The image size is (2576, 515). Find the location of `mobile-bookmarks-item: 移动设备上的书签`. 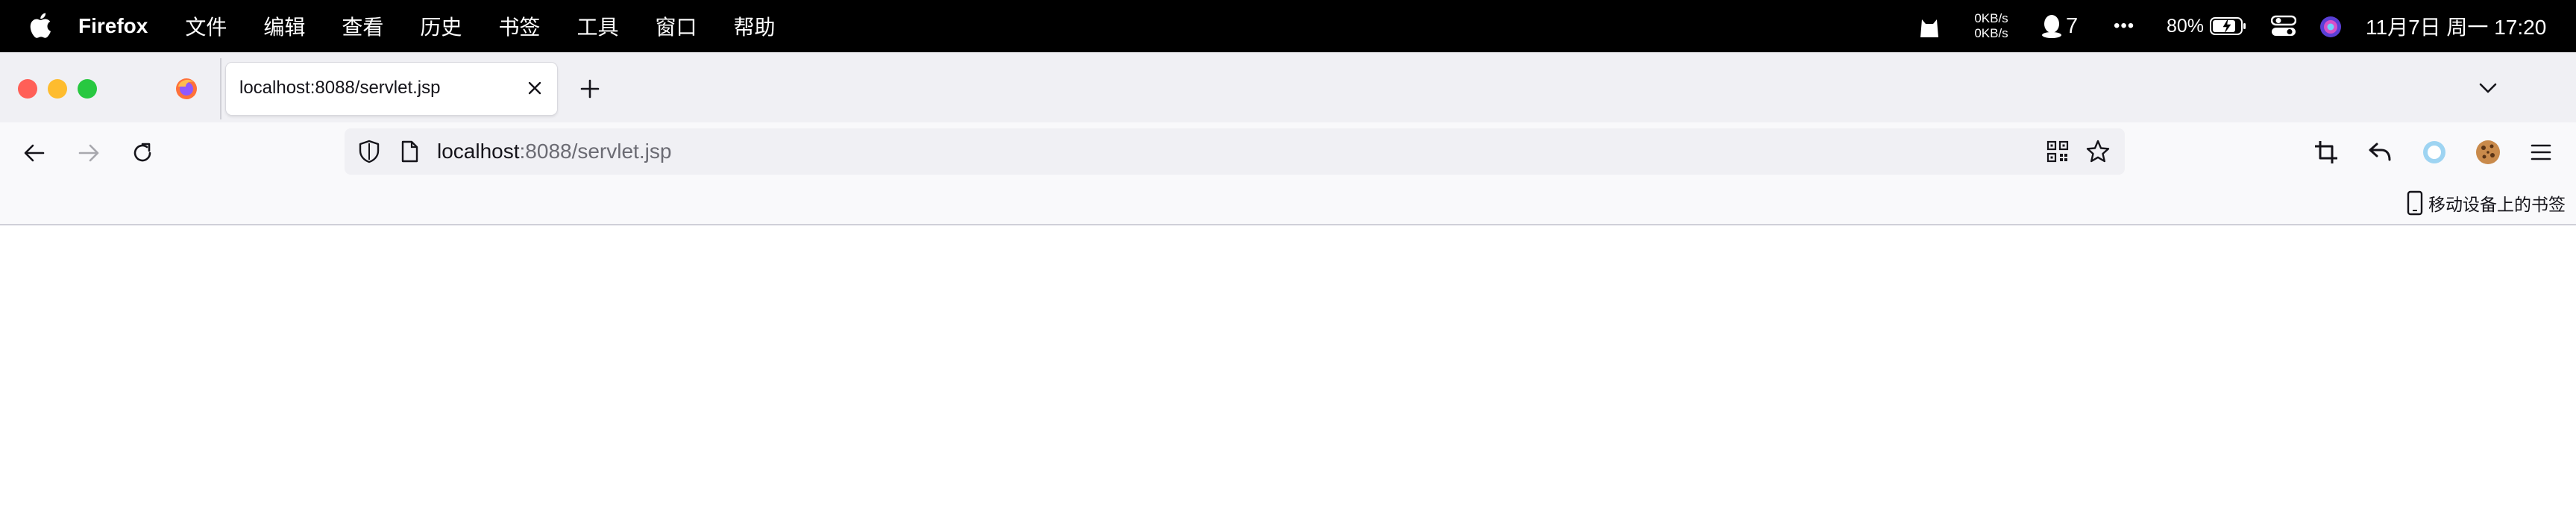

mobile-bookmarks-item: 移动设备上的书签 is located at coordinates (2486, 203).